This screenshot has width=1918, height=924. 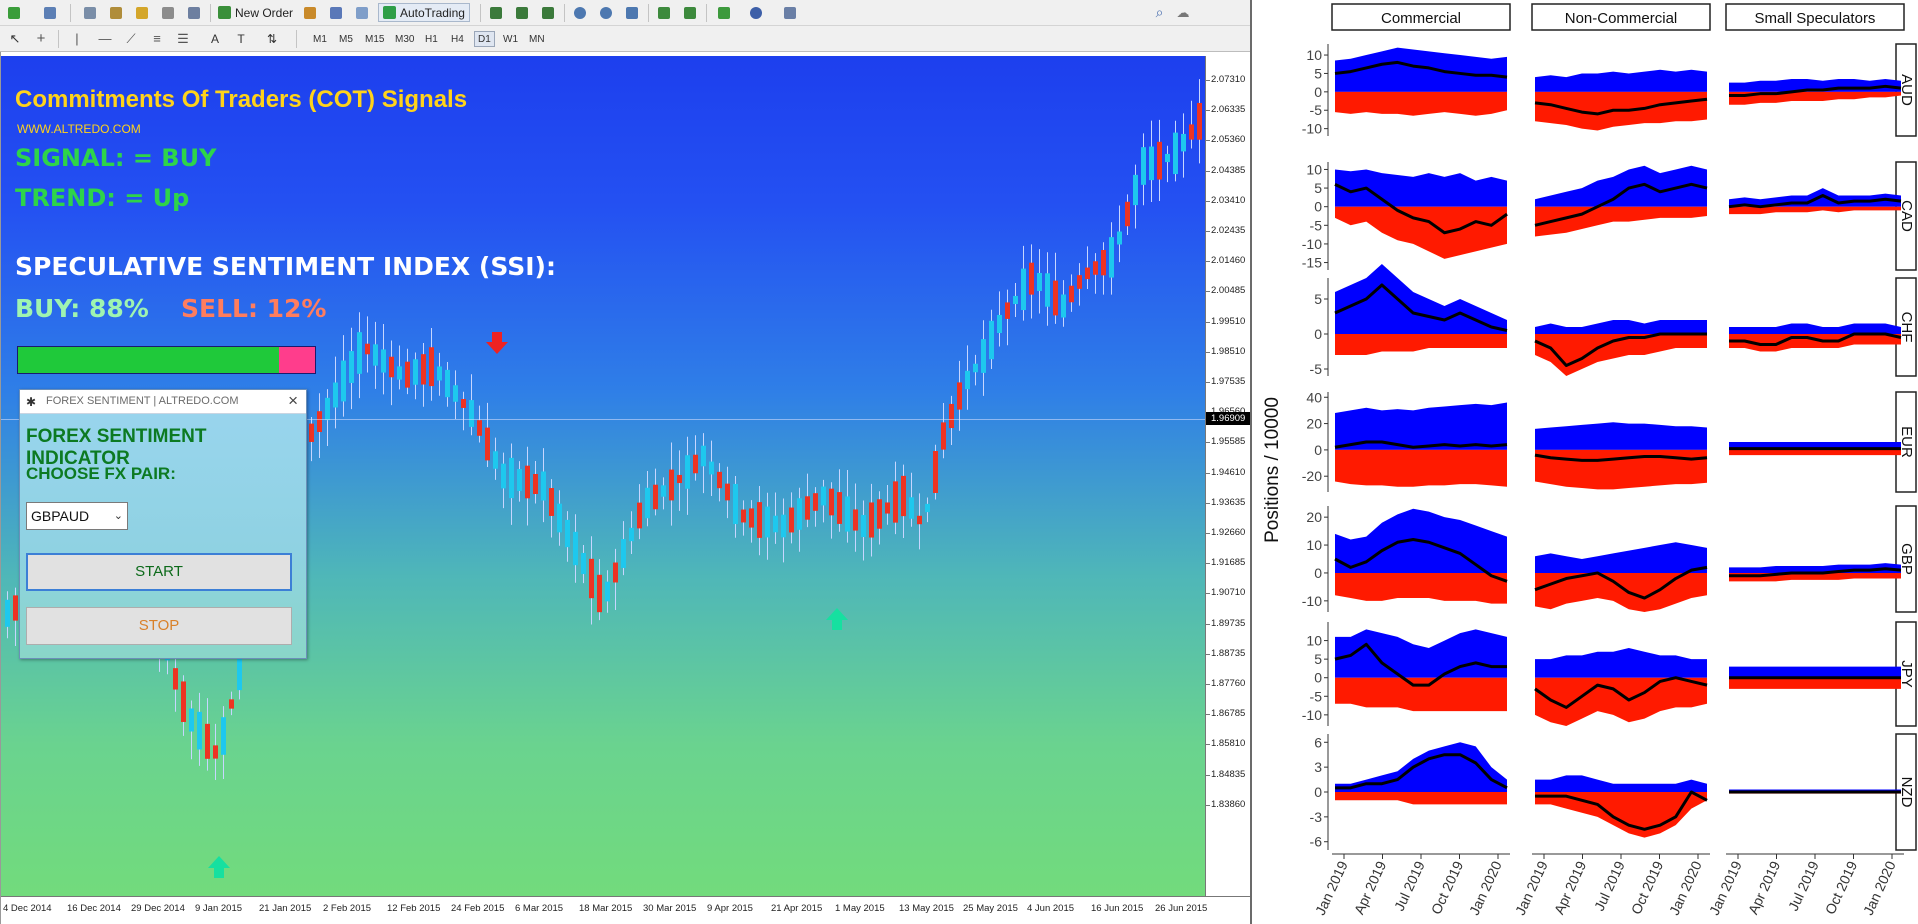 What do you see at coordinates (547, 12) in the screenshot?
I see `line-chart-icon` at bounding box center [547, 12].